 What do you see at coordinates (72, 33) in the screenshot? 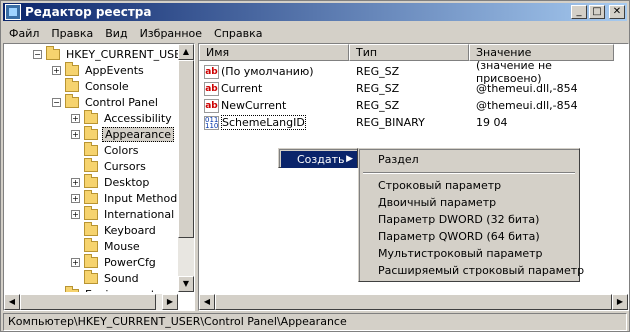
I see `menu-edit: Правка` at bounding box center [72, 33].